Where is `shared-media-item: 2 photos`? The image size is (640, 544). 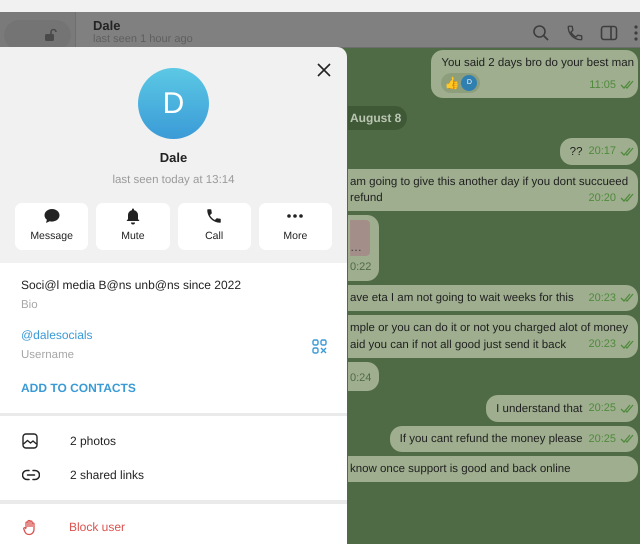 shared-media-item: 2 photos is located at coordinates (173, 441).